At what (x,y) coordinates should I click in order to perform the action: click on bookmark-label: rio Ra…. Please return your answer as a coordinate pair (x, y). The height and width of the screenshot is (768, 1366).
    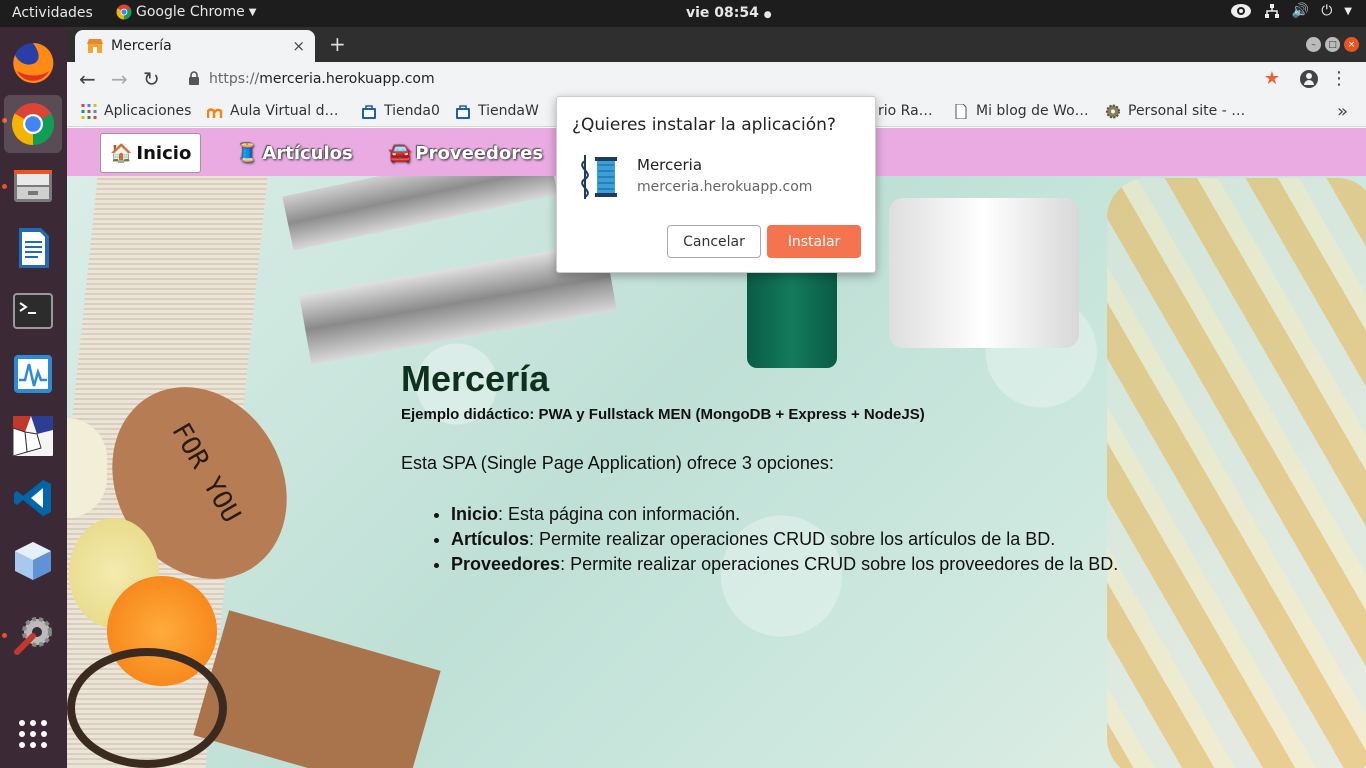
    Looking at the image, I should click on (905, 111).